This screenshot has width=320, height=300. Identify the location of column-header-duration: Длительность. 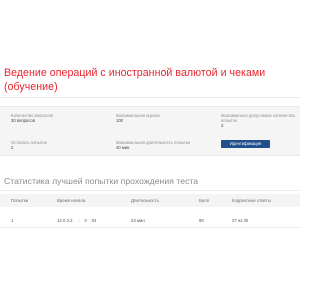
(145, 200).